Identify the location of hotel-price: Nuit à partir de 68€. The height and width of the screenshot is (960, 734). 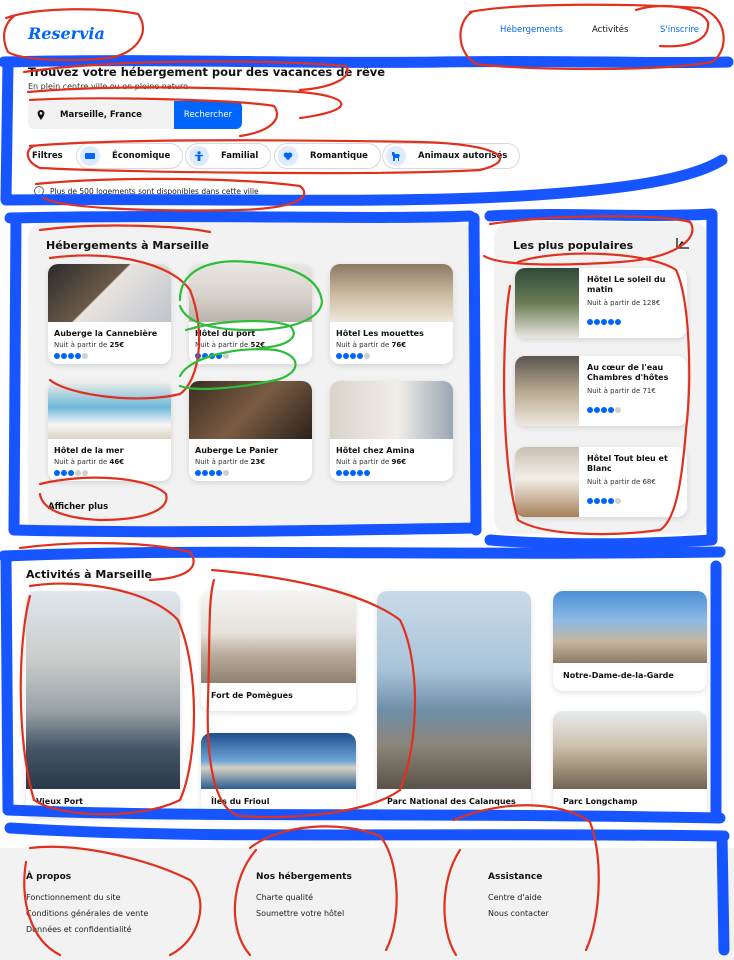
(621, 482).